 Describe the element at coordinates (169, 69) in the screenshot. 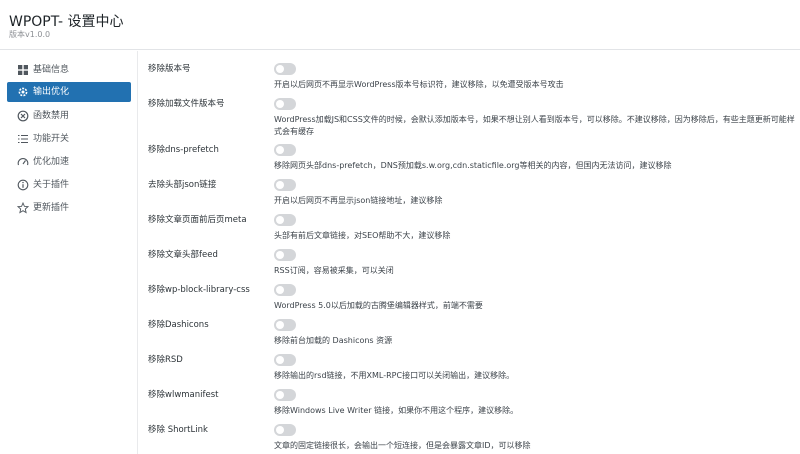

I see `setting-label: 移除版本号` at that location.